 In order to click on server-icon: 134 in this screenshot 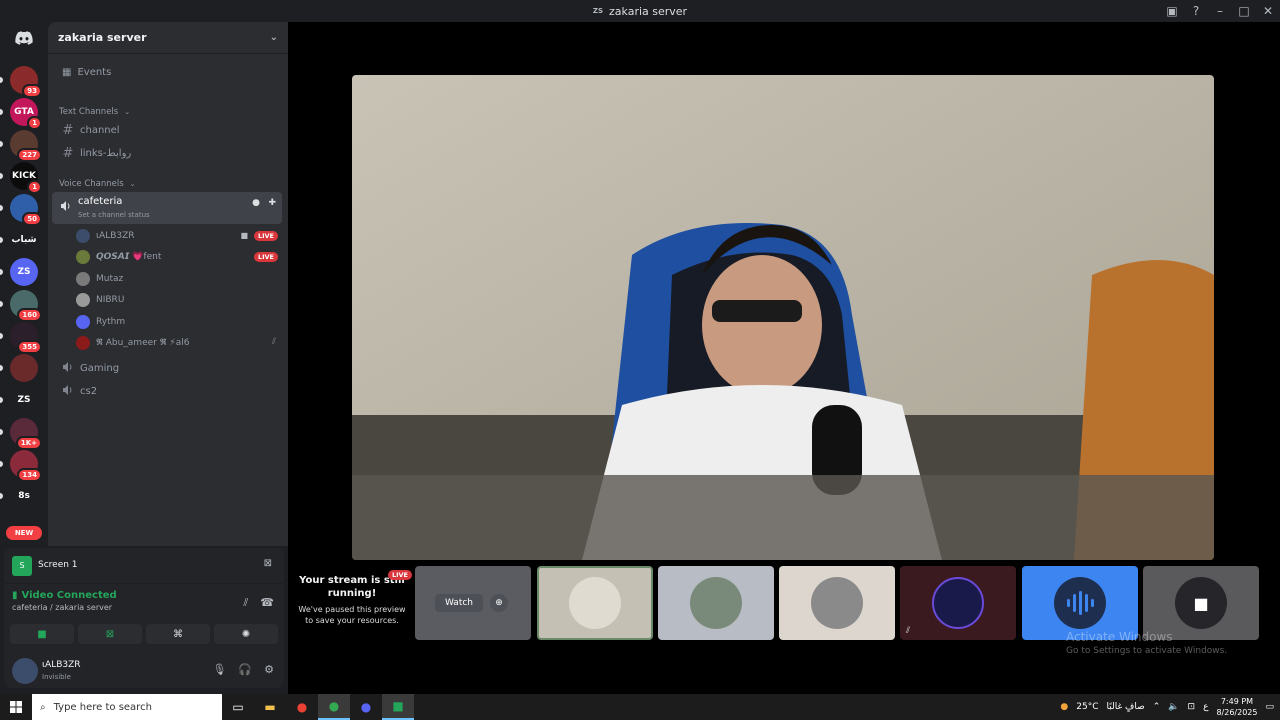, I will do `click(26, 466)`.